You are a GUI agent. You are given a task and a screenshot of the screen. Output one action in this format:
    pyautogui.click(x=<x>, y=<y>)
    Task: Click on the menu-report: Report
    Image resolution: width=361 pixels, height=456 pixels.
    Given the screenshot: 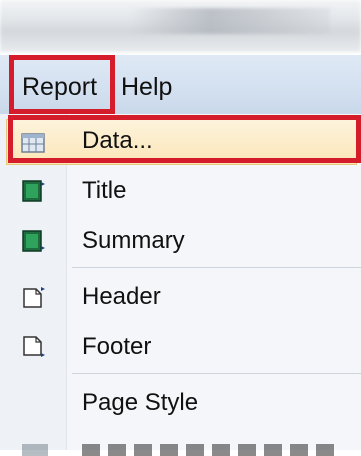 What is the action you would take?
    pyautogui.click(x=59, y=87)
    